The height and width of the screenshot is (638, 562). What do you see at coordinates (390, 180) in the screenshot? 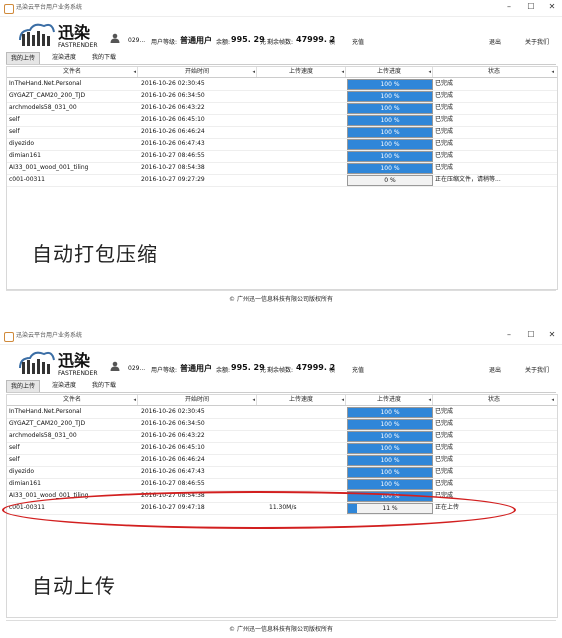
I see `progress-text: 0 %` at bounding box center [390, 180].